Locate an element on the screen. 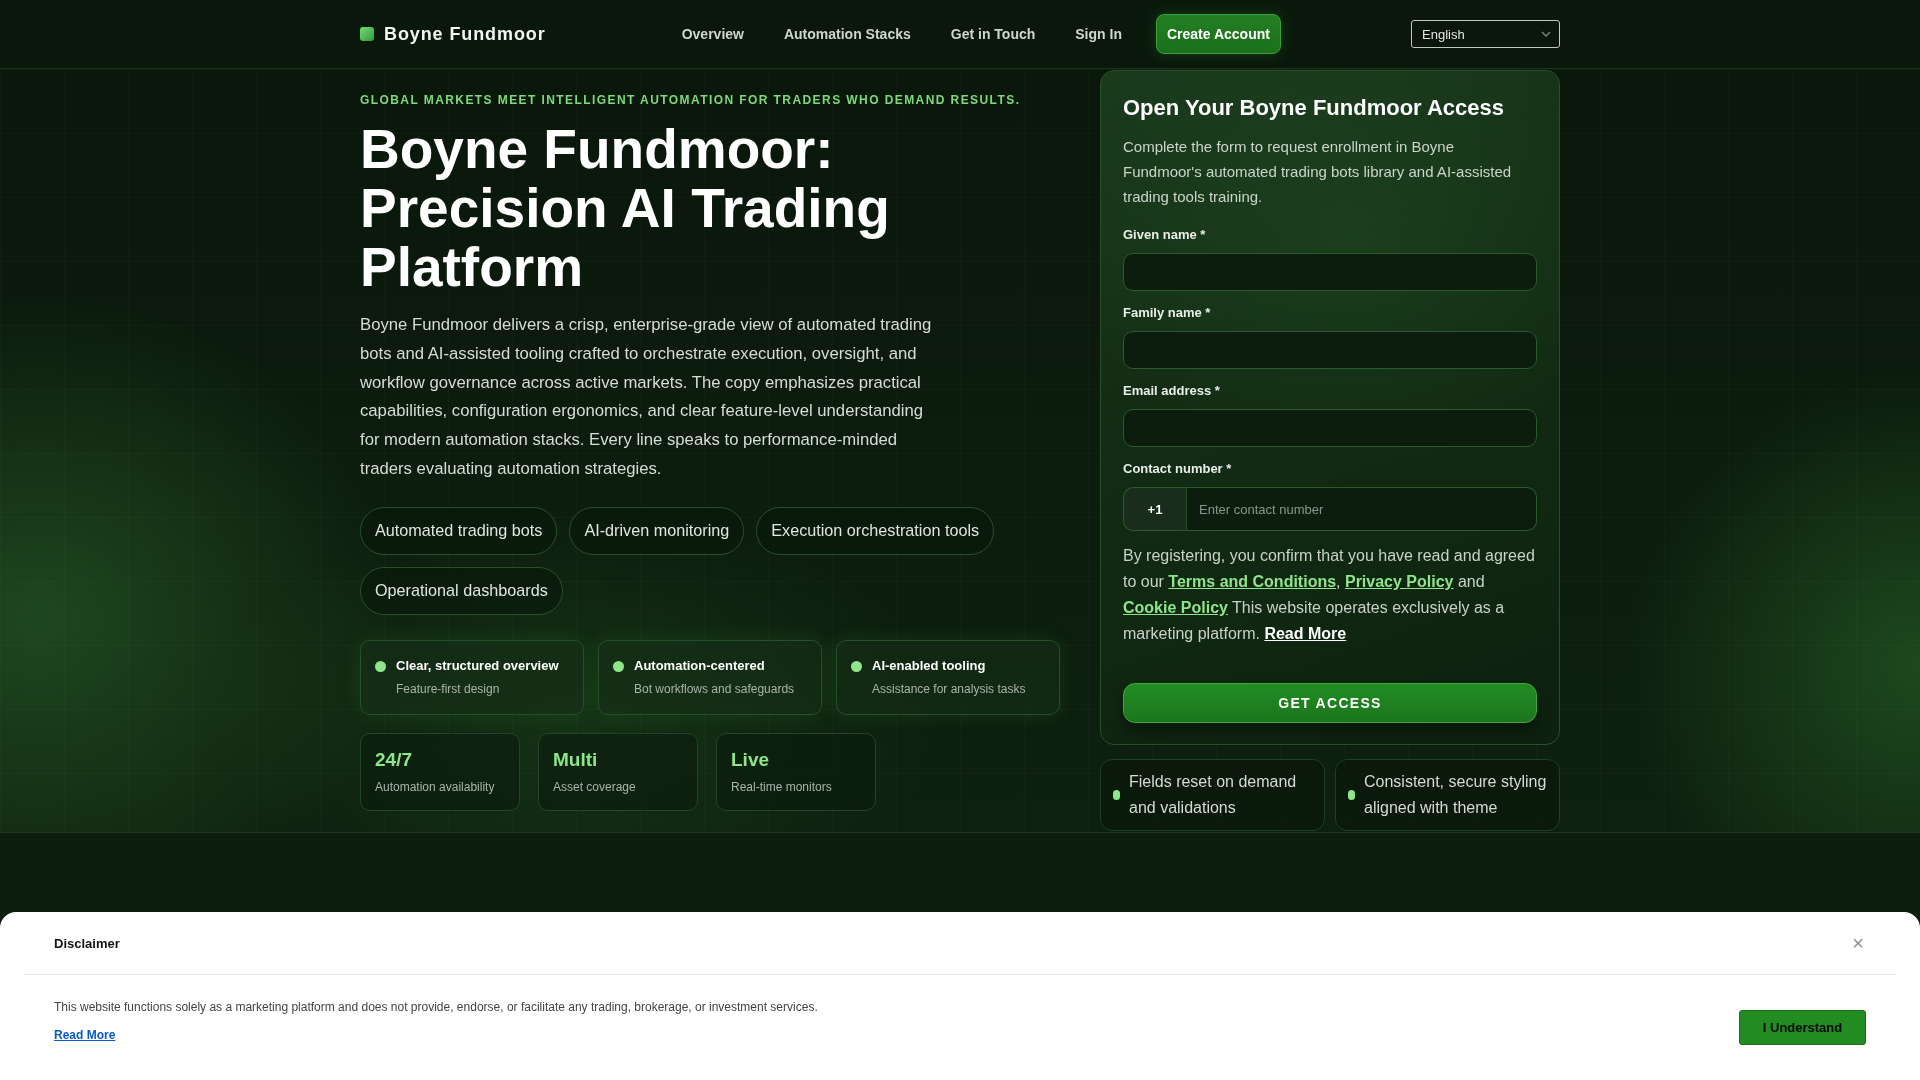 Image resolution: width=1920 pixels, height=1080 pixels. stat-value: Live is located at coordinates (751, 759).